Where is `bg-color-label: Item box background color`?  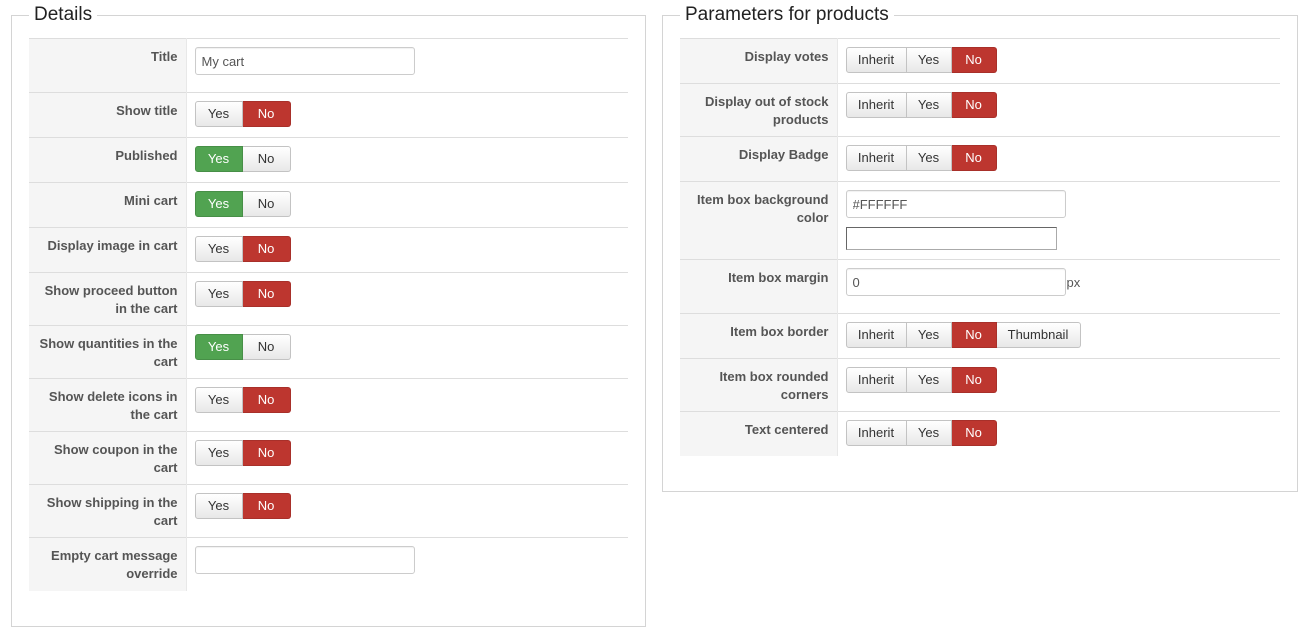
bg-color-label: Item box background color is located at coordinates (759, 220).